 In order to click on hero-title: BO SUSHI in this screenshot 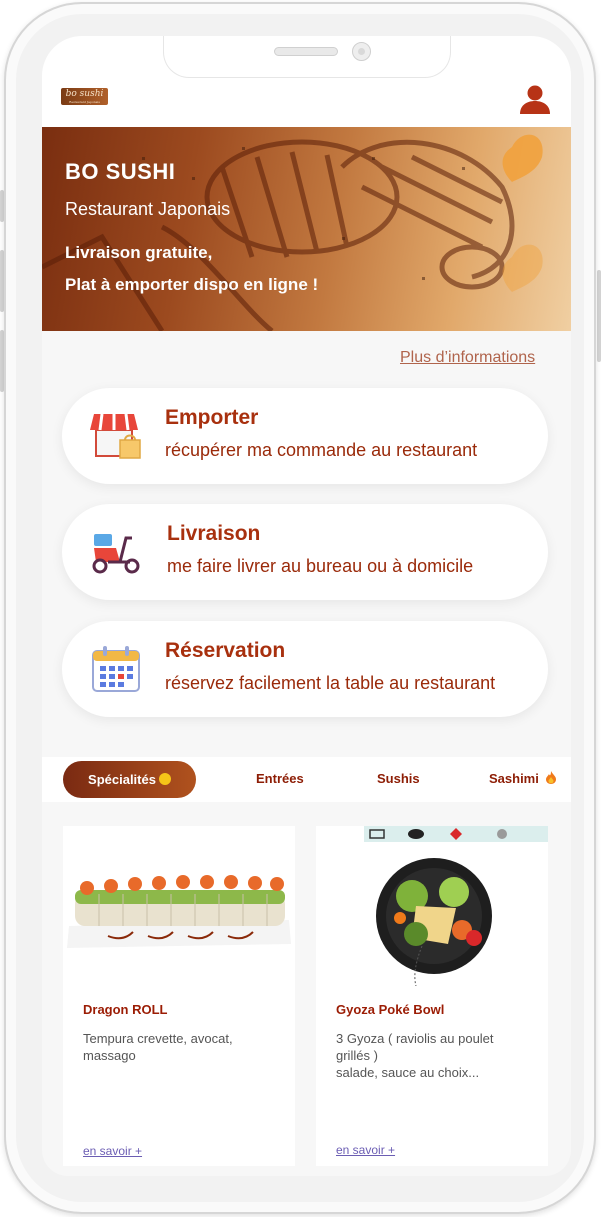, I will do `click(120, 171)`.